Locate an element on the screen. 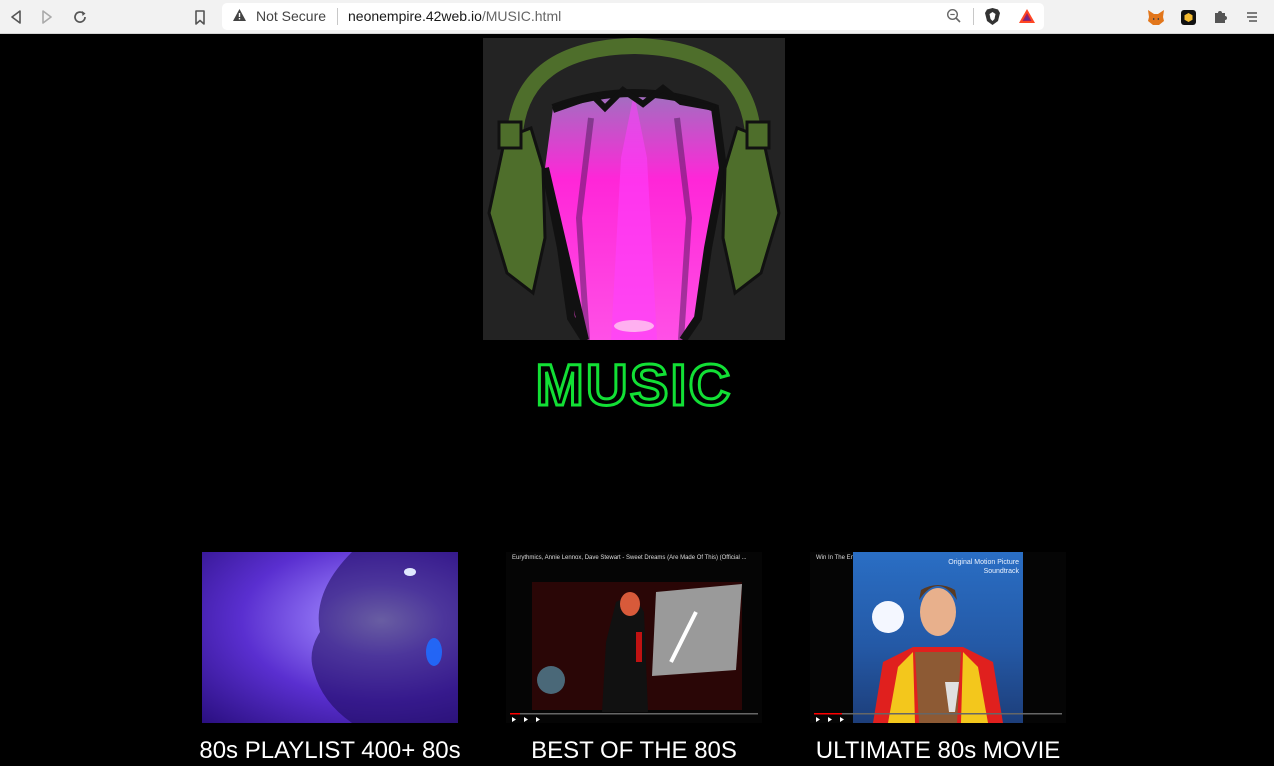 This screenshot has height=766, width=1274. bookmark-icon is located at coordinates (200, 17).